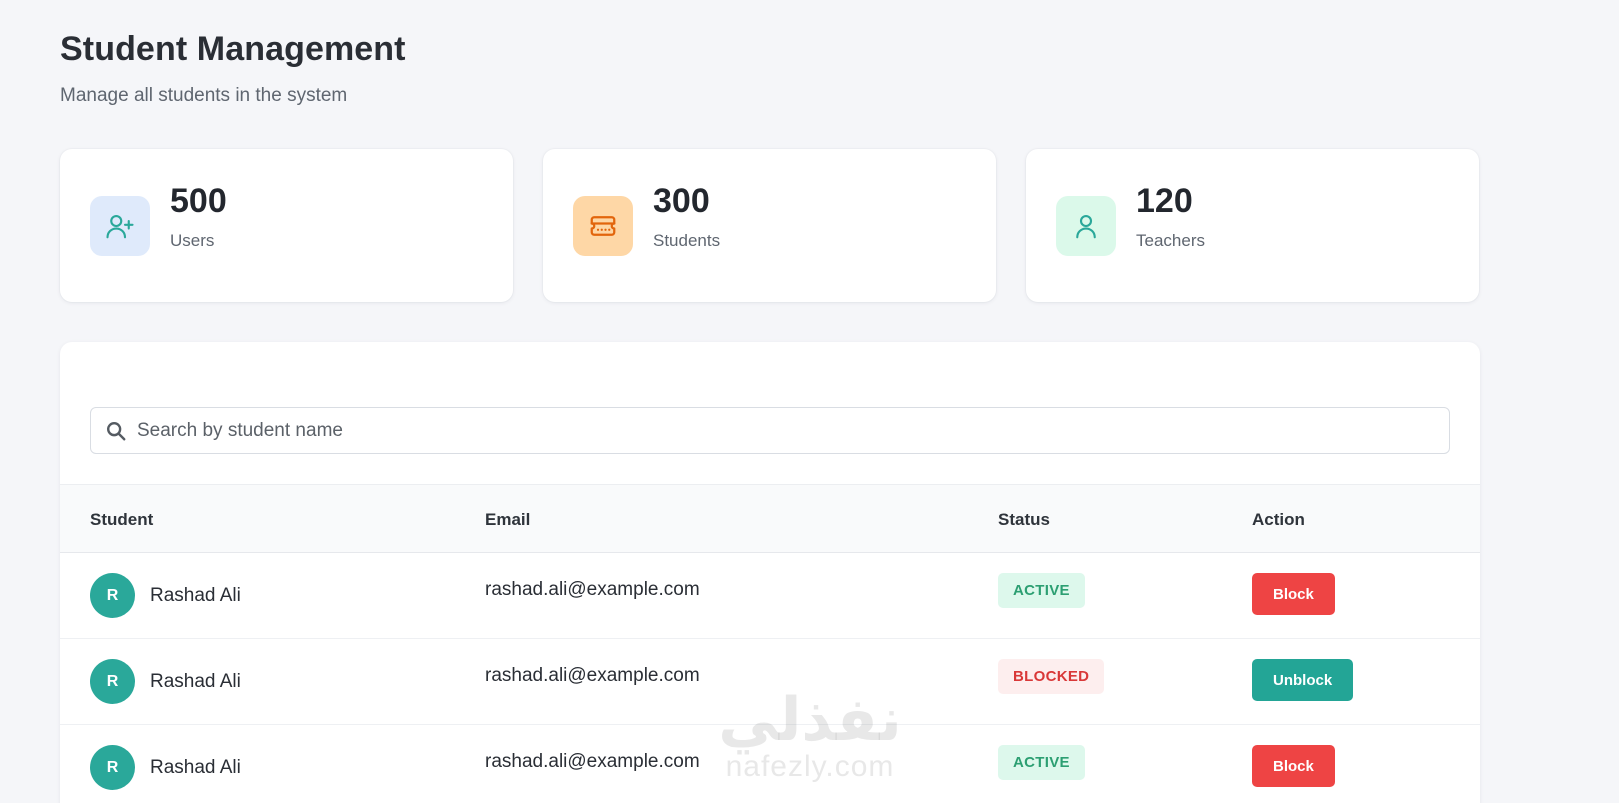 The height and width of the screenshot is (803, 1619). What do you see at coordinates (1051, 676) in the screenshot?
I see `status-badge: BLOCKED` at bounding box center [1051, 676].